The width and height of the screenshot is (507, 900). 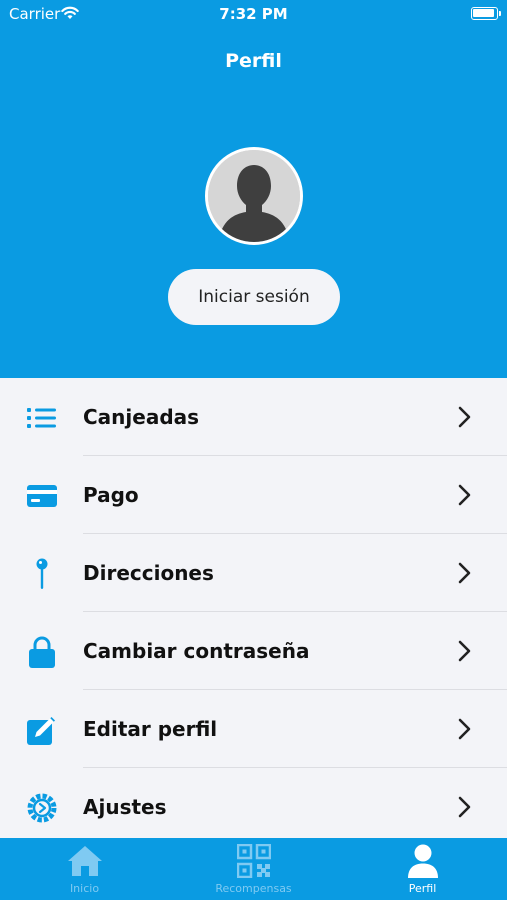 I want to click on tab-inicio: Inicio, so click(x=84, y=869).